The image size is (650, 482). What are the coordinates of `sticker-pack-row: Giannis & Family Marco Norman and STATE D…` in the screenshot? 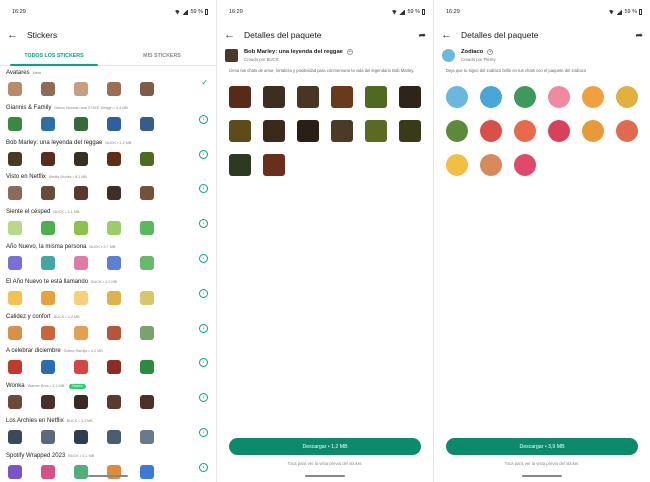 It's located at (111, 118).